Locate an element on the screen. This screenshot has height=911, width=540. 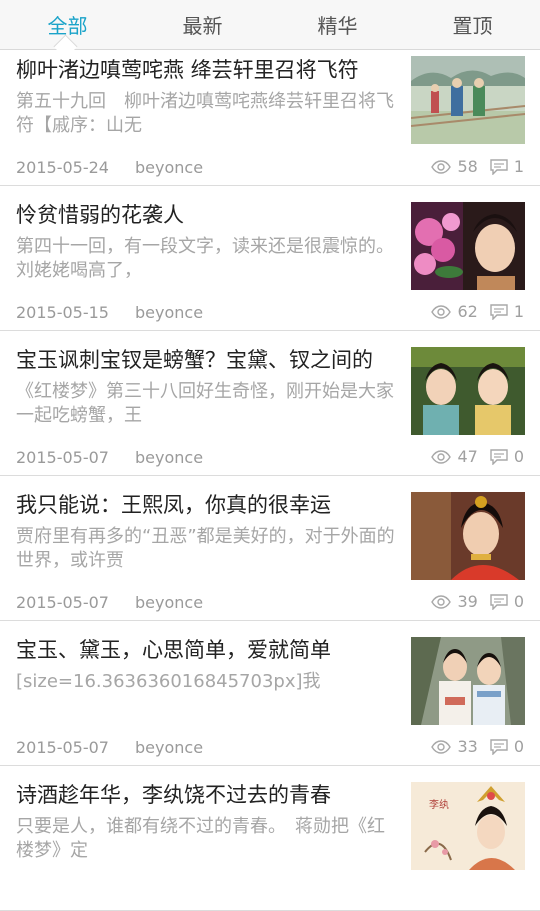
article-title: 宝玉、黛玉，心思简单，爱就简单 is located at coordinates (173, 650).